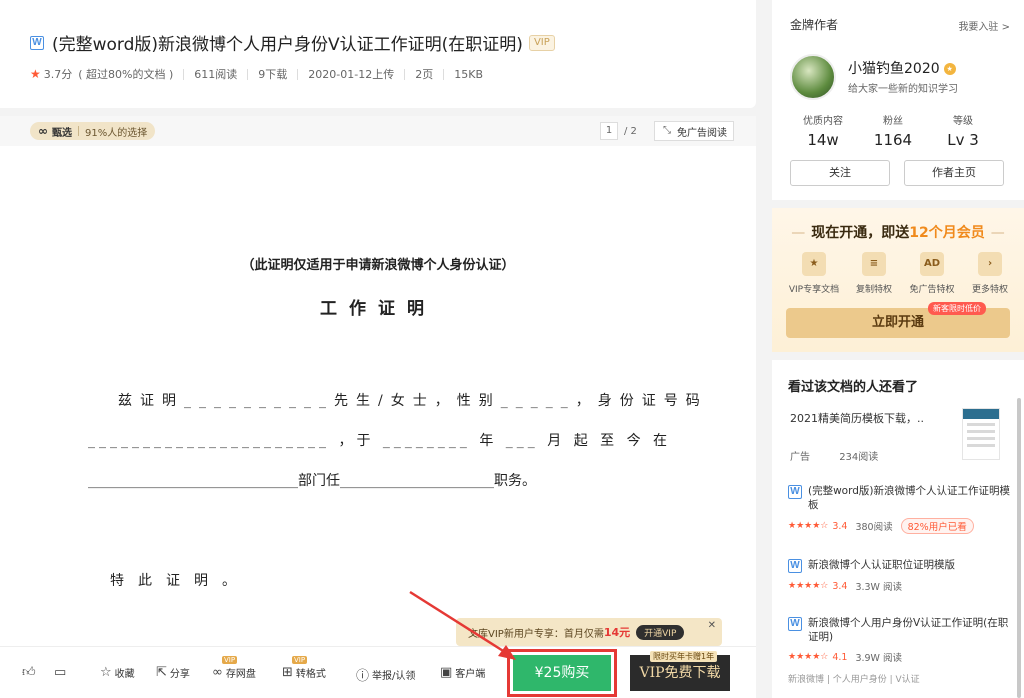 The height and width of the screenshot is (698, 1024). I want to click on ad-free-icon: AD, so click(932, 264).